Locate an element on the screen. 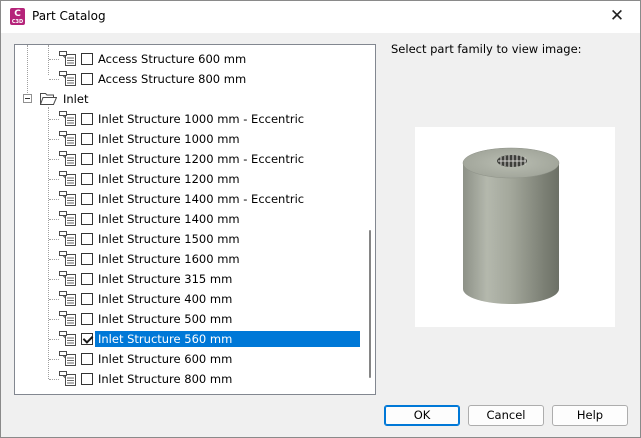  preview-prompt: Select part family to view image: is located at coordinates (486, 49).